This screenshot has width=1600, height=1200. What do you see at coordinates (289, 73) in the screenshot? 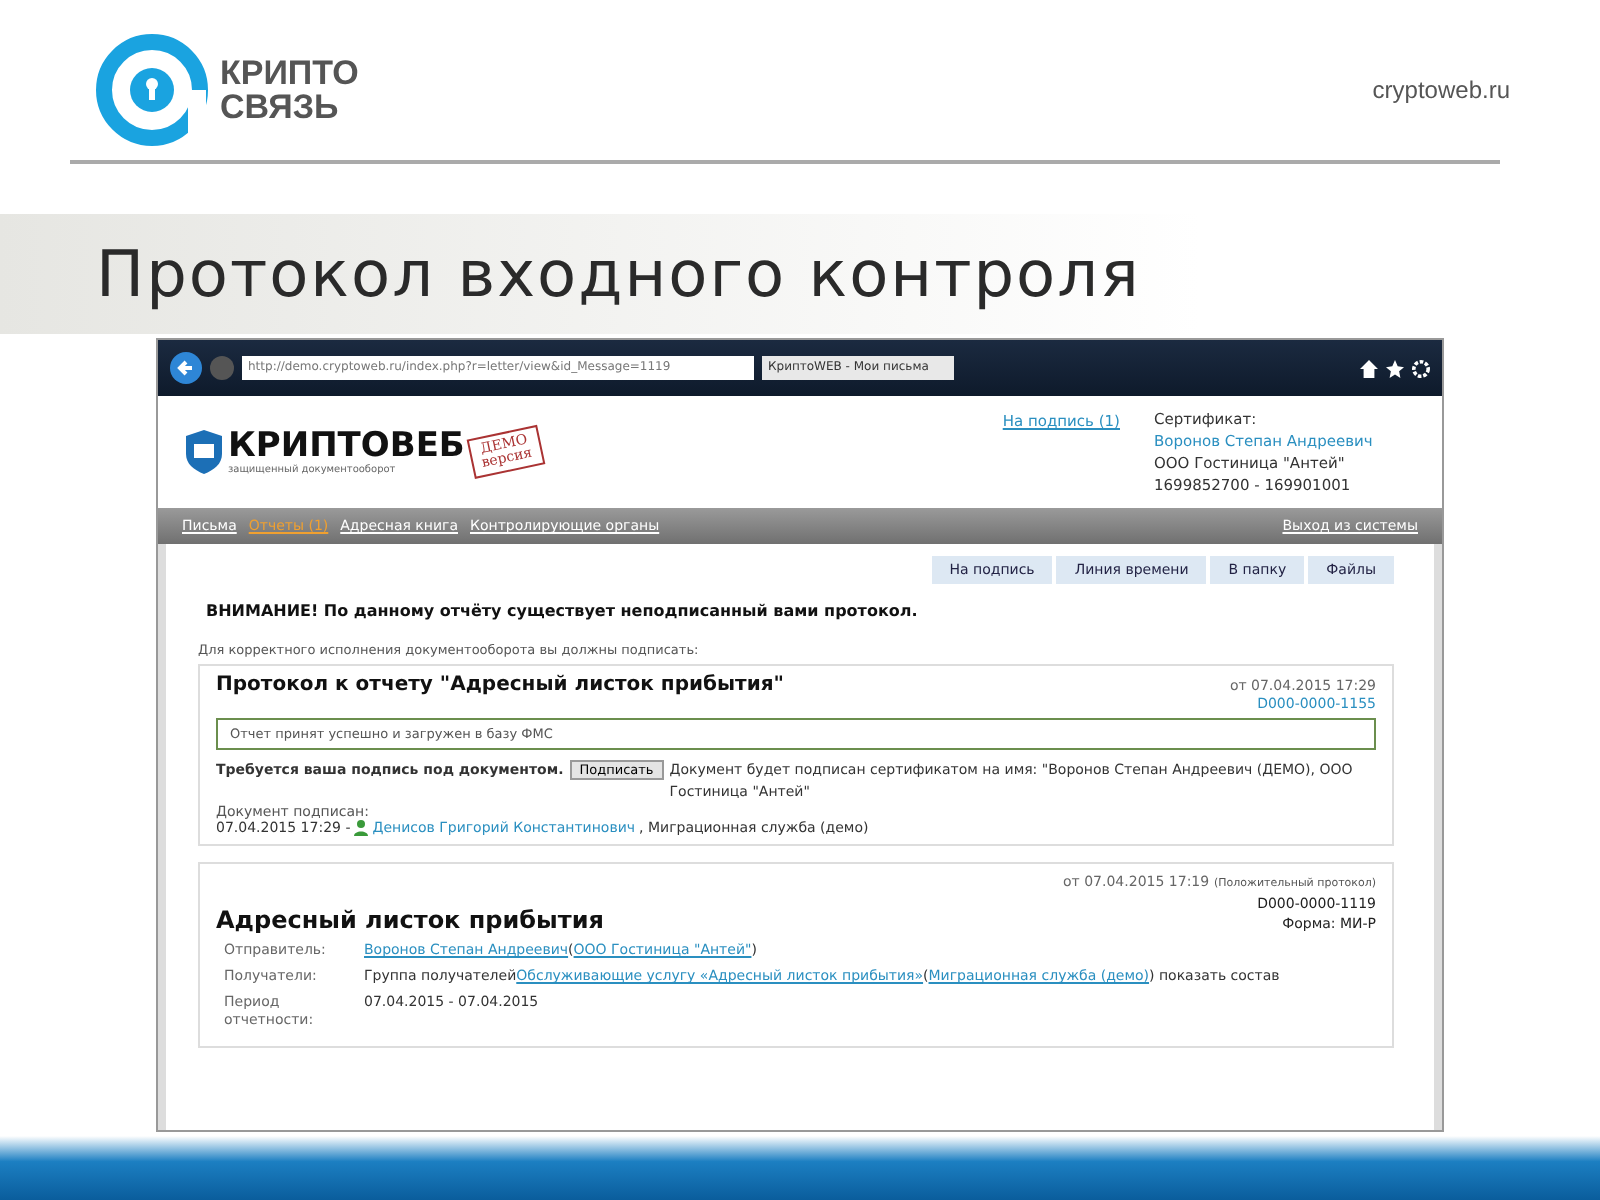
I see `brand-name: КРИПТО` at bounding box center [289, 73].